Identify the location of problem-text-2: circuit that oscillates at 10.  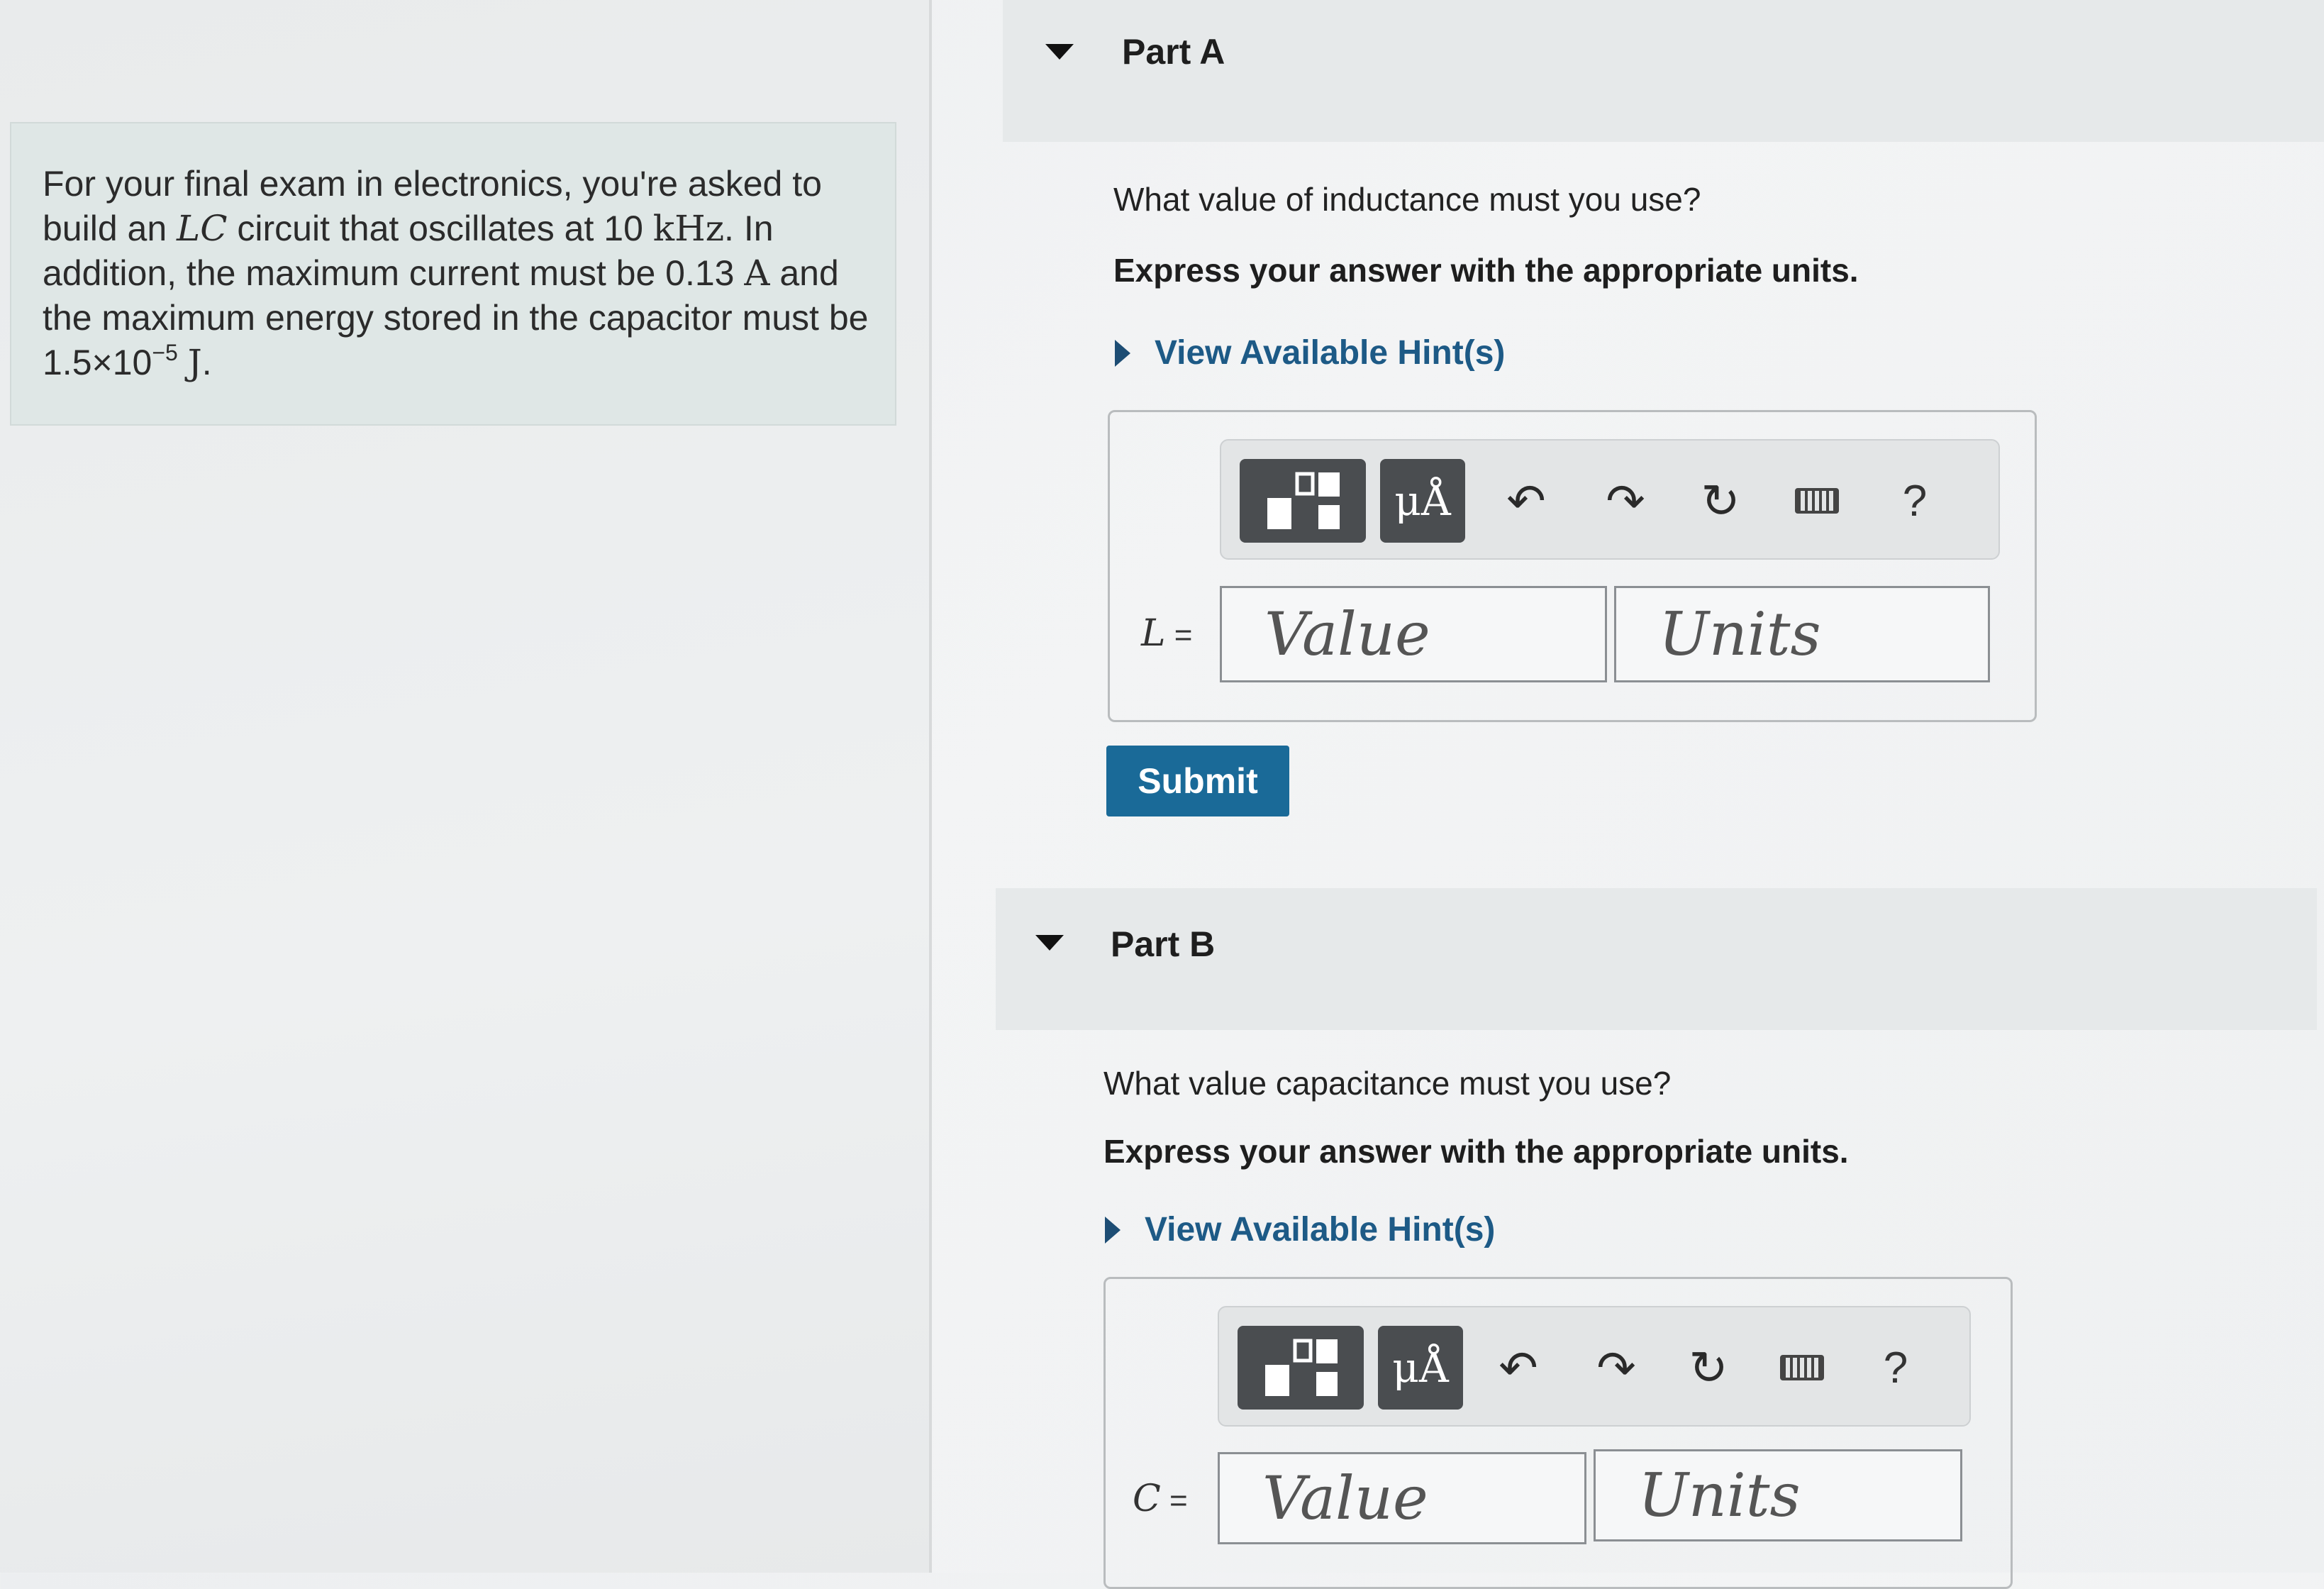
(440, 228).